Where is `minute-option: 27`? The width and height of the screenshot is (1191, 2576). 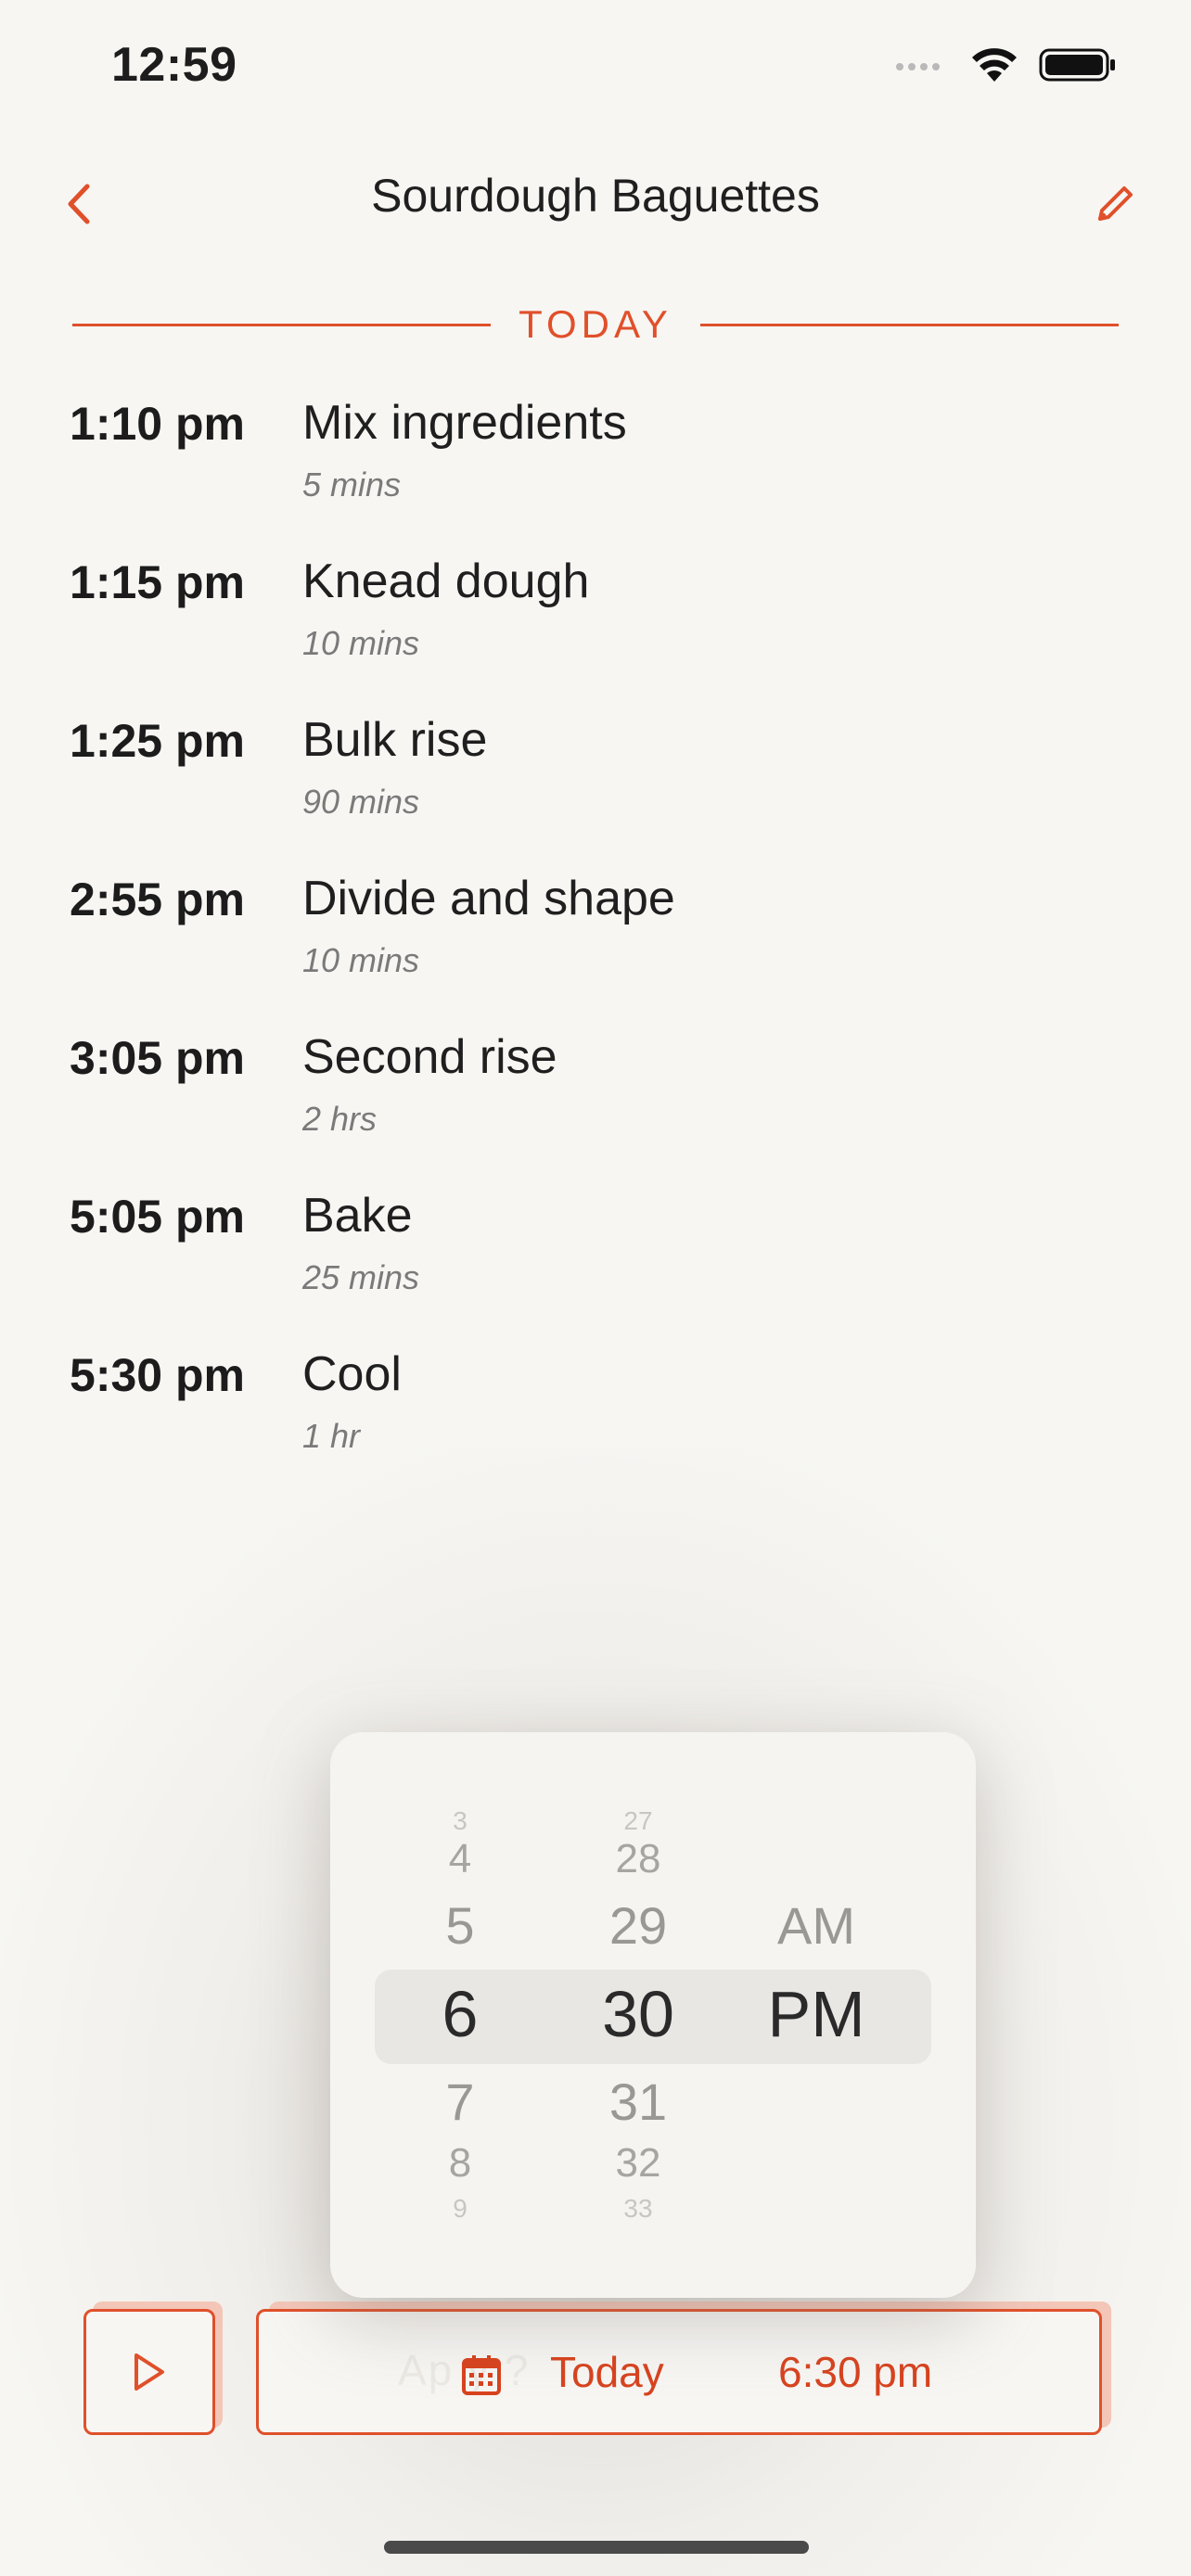 minute-option: 27 is located at coordinates (638, 1821).